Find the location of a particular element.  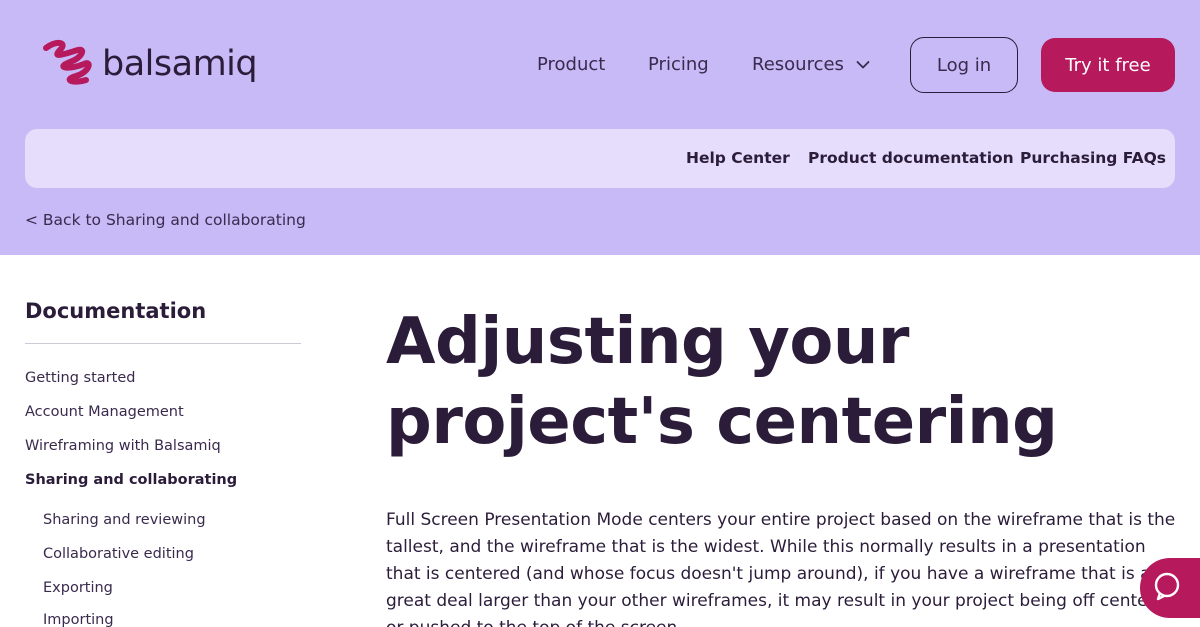

nav-pricing: Pricing is located at coordinates (678, 64).